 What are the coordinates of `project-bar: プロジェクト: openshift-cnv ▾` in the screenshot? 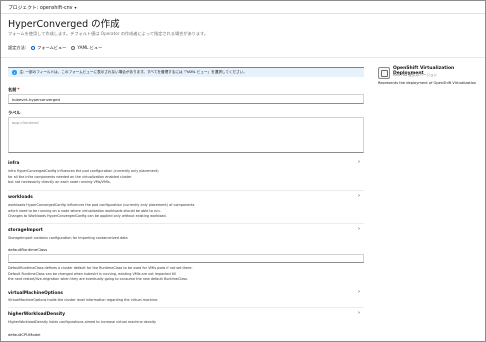 It's located at (243, 7).